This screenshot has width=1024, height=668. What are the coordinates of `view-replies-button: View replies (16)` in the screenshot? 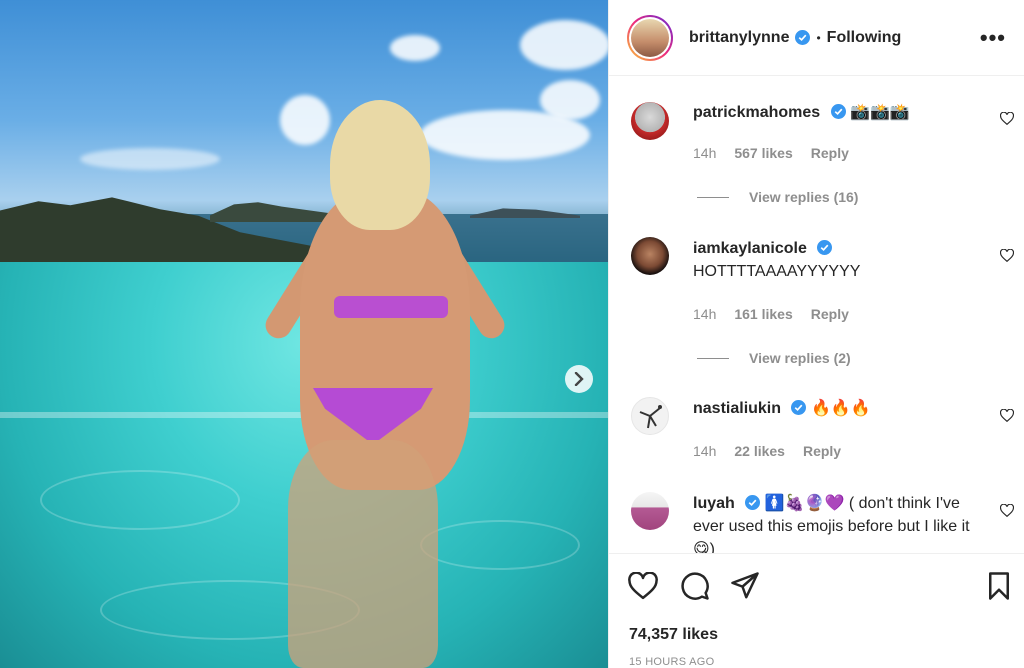 It's located at (777, 197).